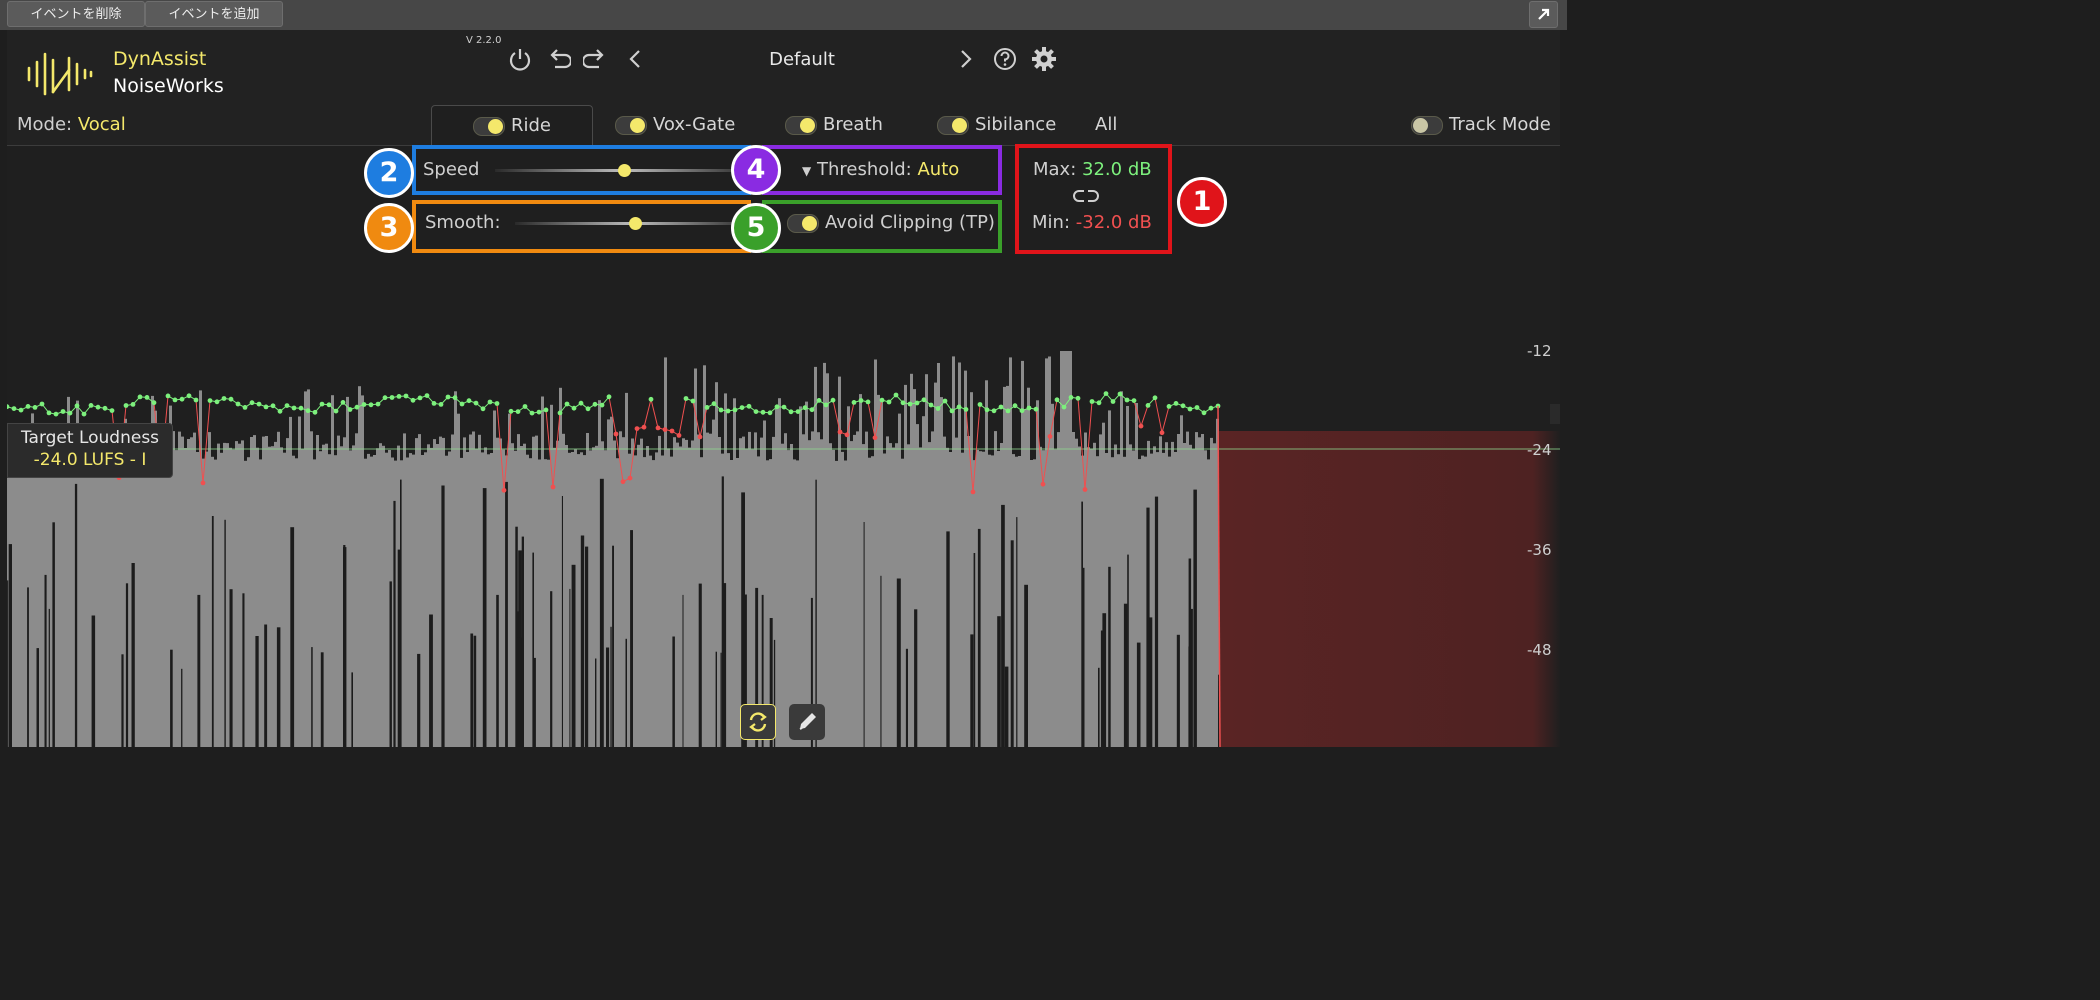 The width and height of the screenshot is (2100, 1000). I want to click on undo-icon, so click(558, 59).